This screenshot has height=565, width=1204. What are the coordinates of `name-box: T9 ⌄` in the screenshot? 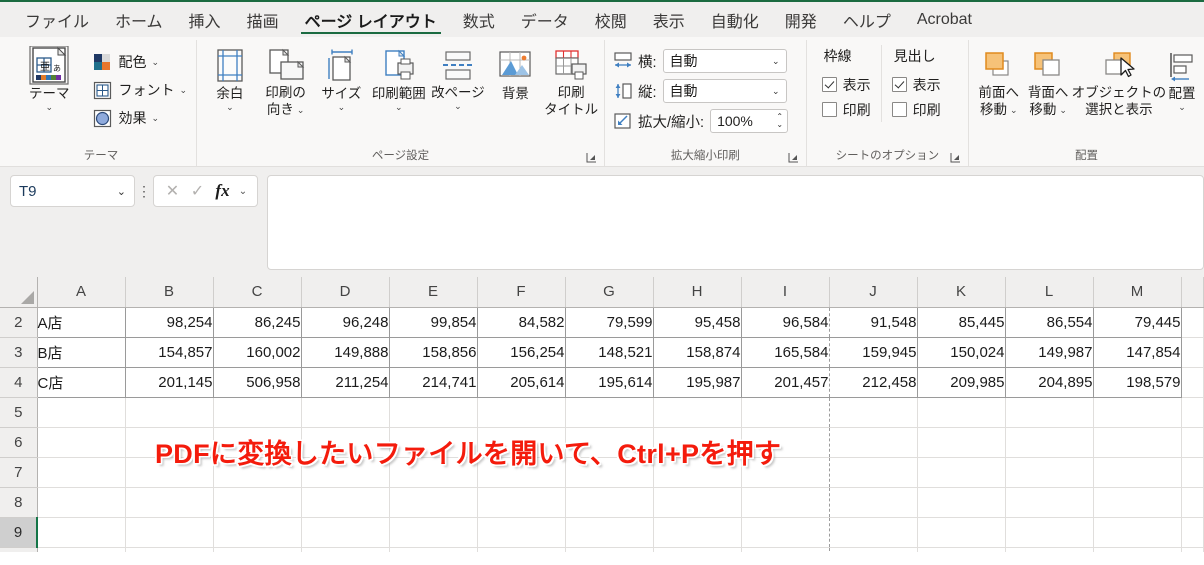 It's located at (72, 191).